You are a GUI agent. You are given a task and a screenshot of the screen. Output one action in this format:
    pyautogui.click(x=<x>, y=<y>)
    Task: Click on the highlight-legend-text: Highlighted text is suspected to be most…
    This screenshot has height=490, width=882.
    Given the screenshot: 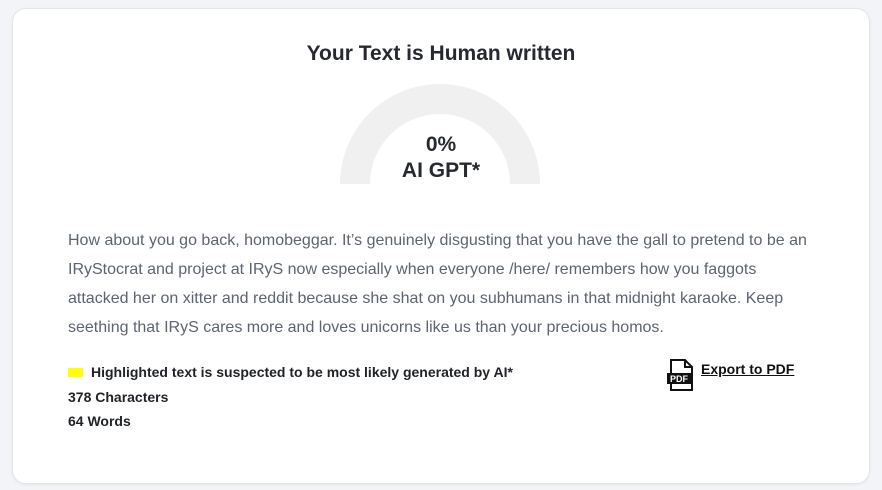 What is the action you would take?
    pyautogui.click(x=302, y=372)
    